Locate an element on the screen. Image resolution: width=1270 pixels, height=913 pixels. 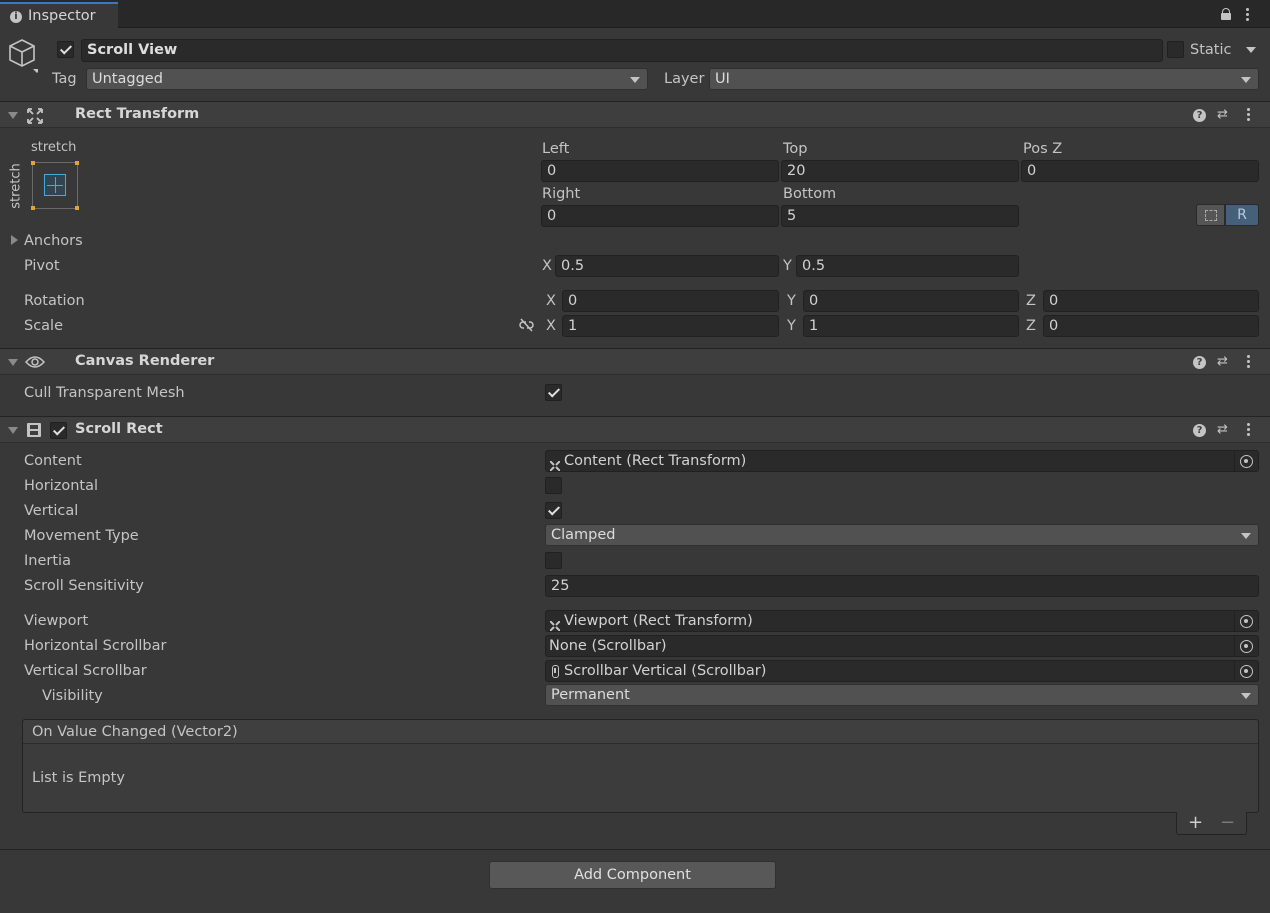
movement-dropdown: Clamped is located at coordinates (902, 535).